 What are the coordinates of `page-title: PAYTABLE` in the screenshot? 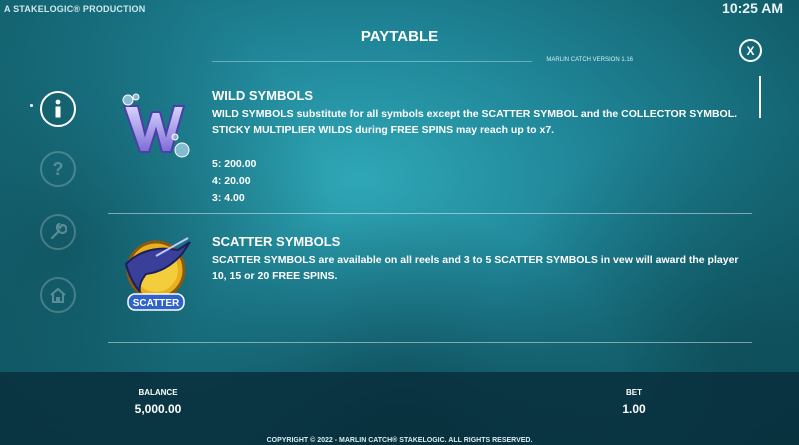 It's located at (399, 36).